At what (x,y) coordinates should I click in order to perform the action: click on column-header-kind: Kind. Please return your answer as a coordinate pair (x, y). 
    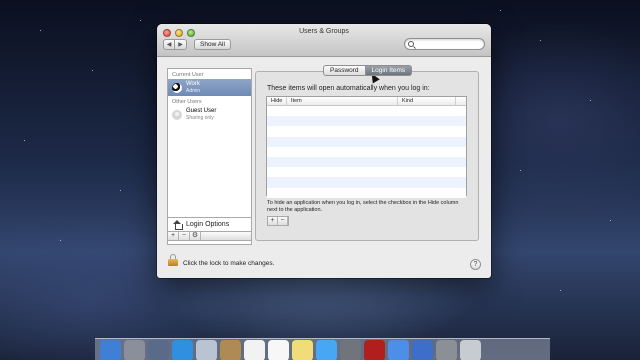
    Looking at the image, I should click on (427, 101).